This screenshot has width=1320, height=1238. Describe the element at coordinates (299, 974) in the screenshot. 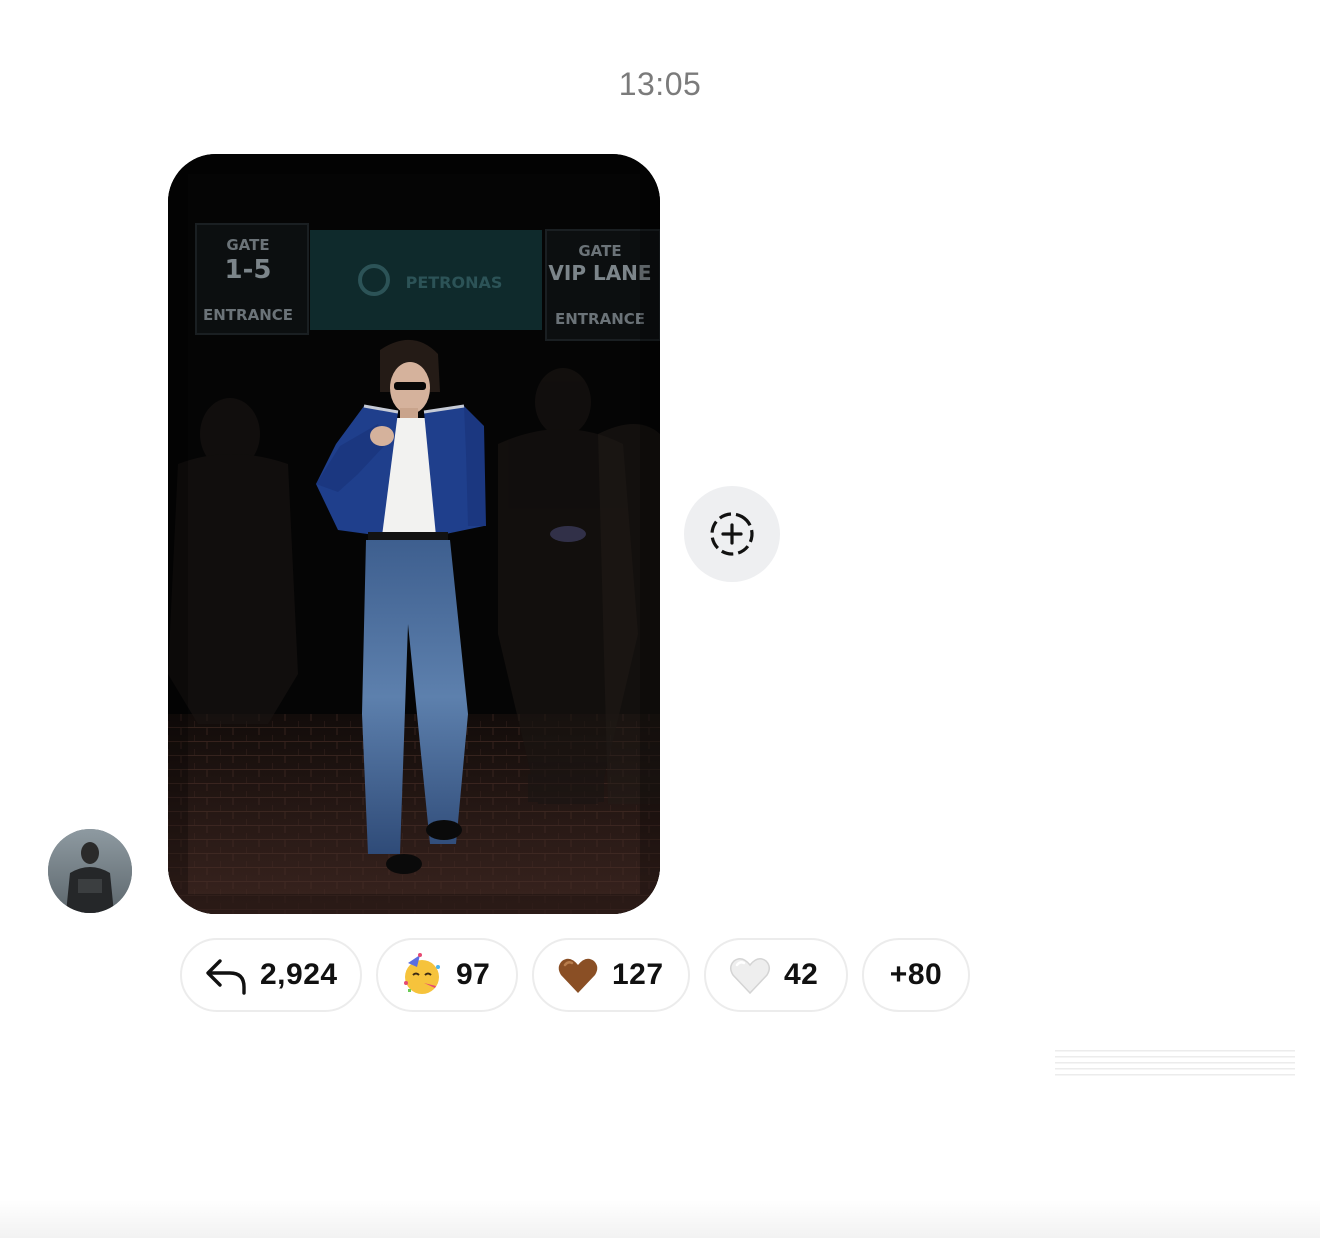

I see `reply-count: 2,924` at that location.